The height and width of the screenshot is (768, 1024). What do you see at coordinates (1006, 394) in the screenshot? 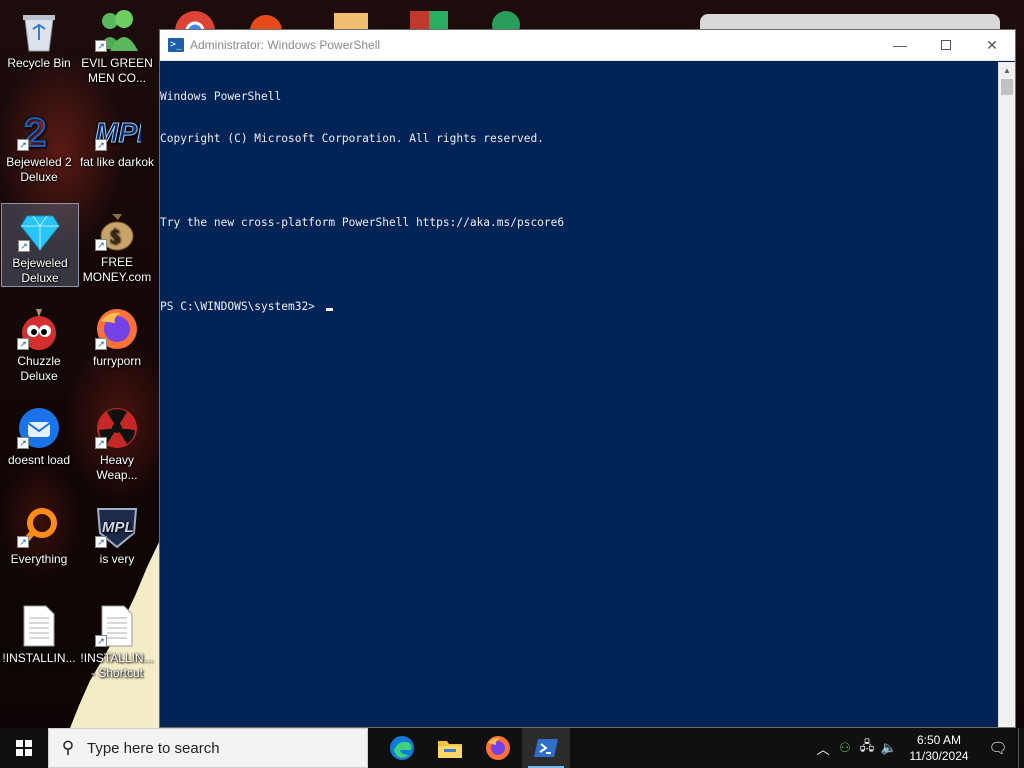
I see `vertical-scrollbar: ▲` at bounding box center [1006, 394].